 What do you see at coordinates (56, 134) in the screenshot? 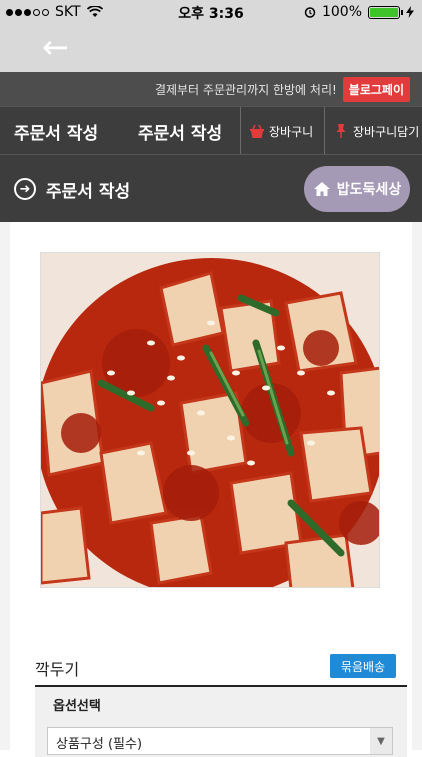
I see `order-form-title: 주문서 작성` at bounding box center [56, 134].